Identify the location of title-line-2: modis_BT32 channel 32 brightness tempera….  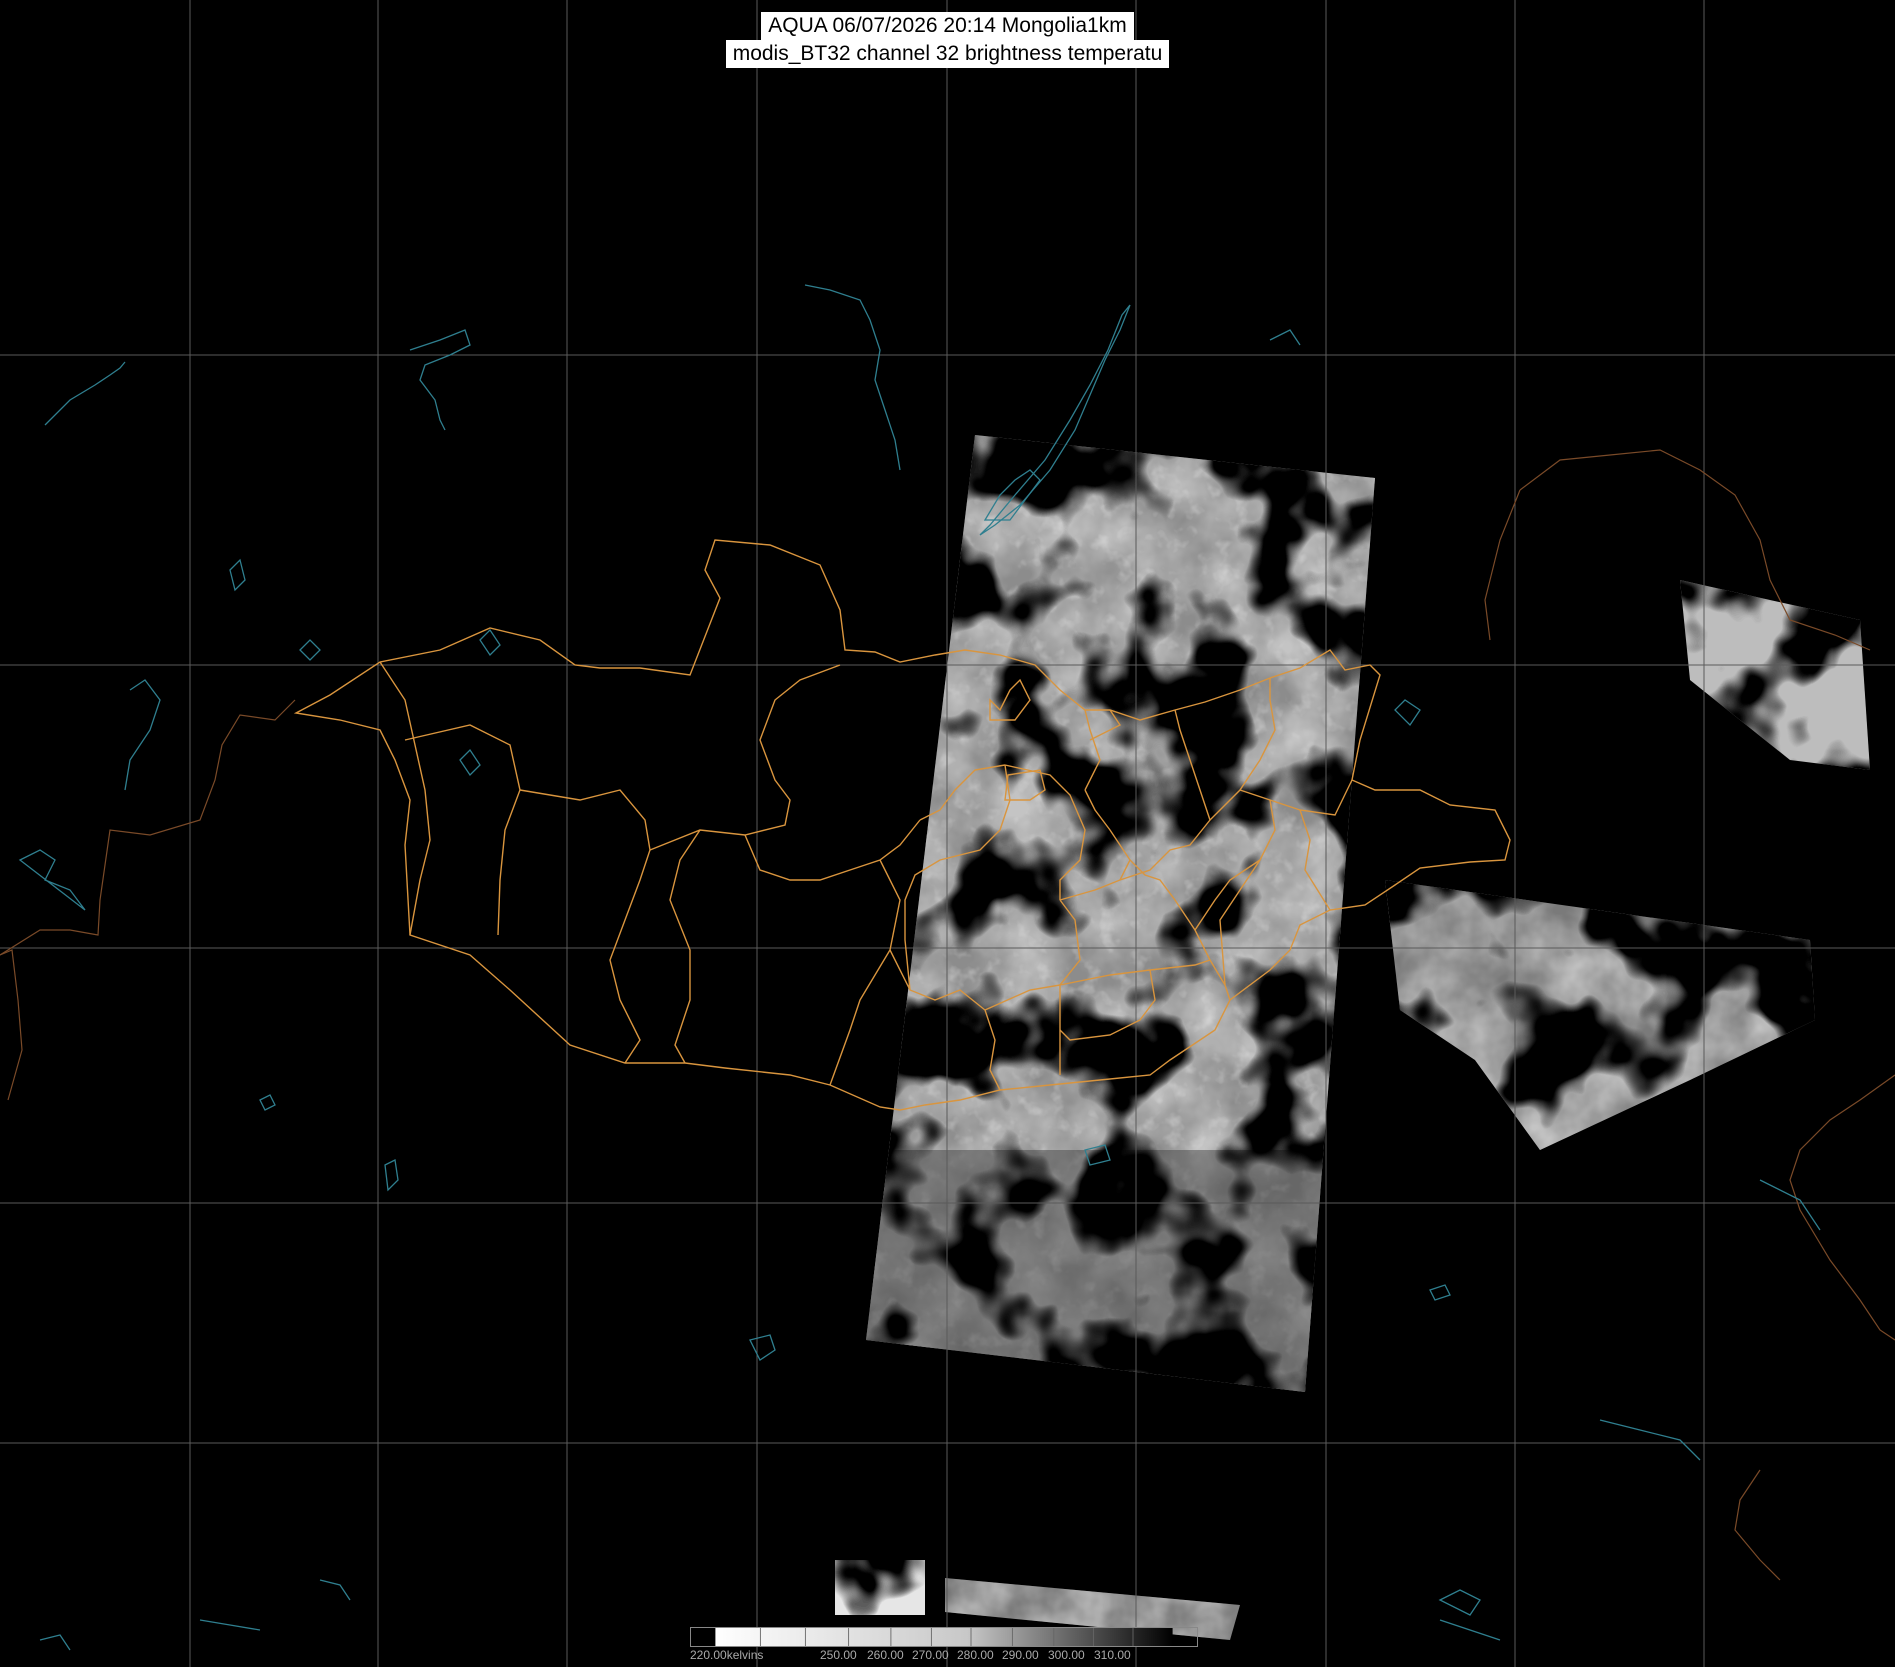
(947, 54).